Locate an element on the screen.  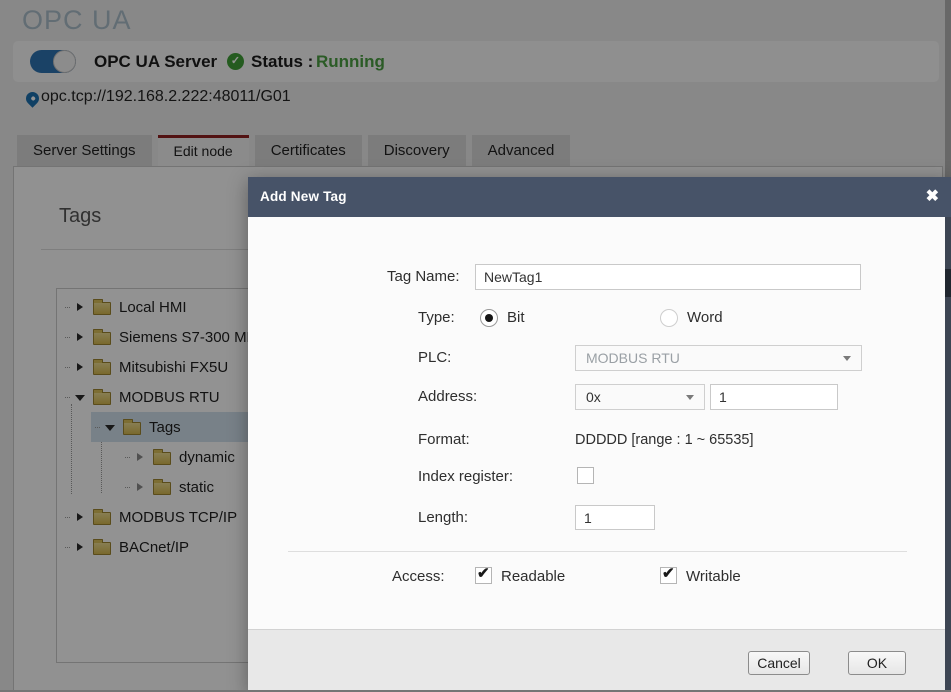
ok-button: OK is located at coordinates (877, 663).